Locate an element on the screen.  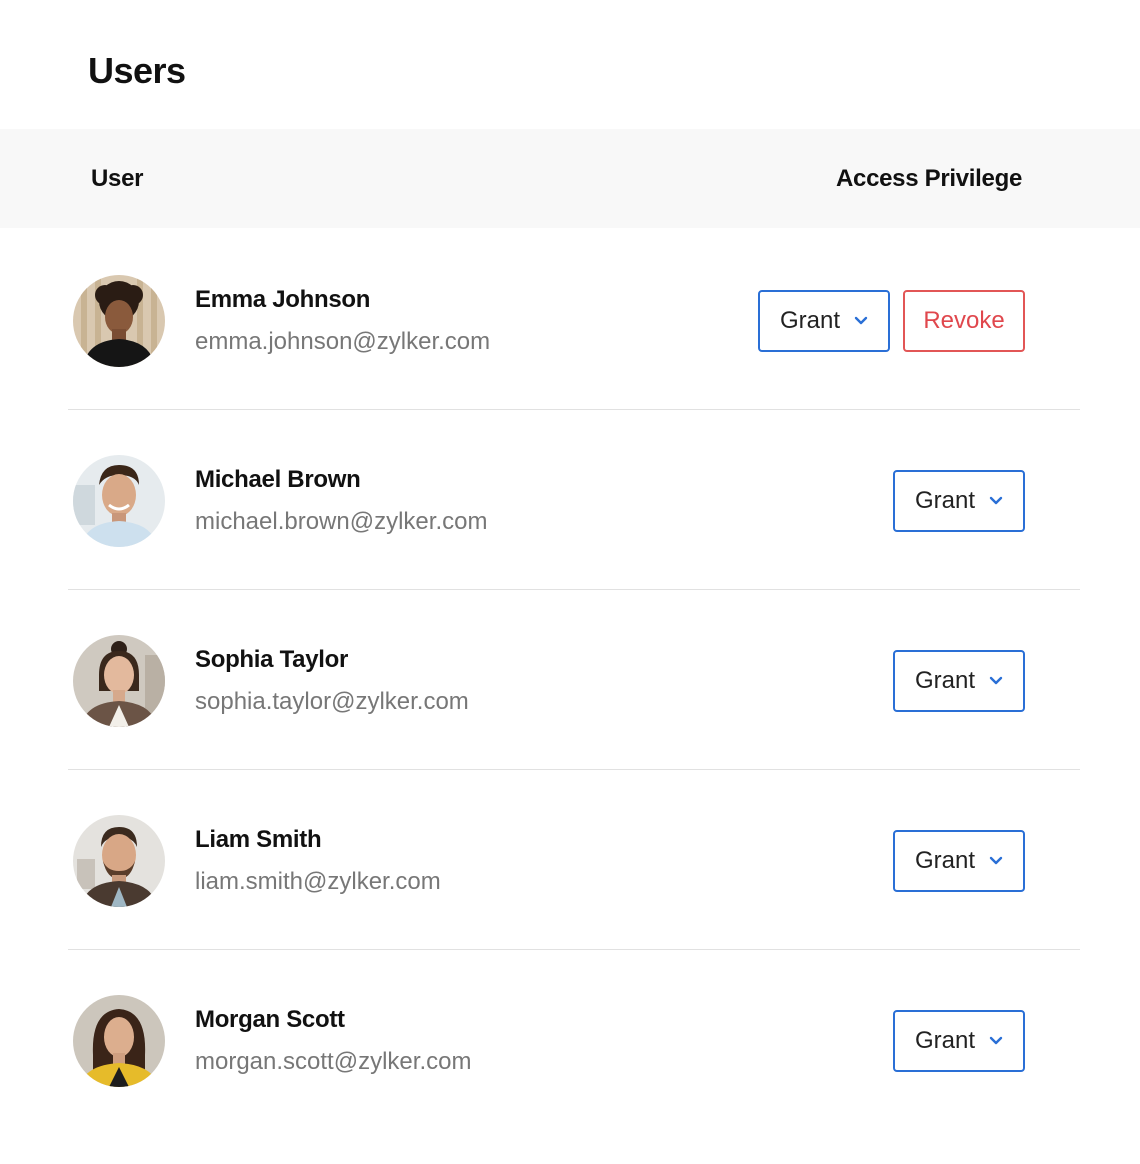
user-name: Sophia Taylor is located at coordinates (272, 659).